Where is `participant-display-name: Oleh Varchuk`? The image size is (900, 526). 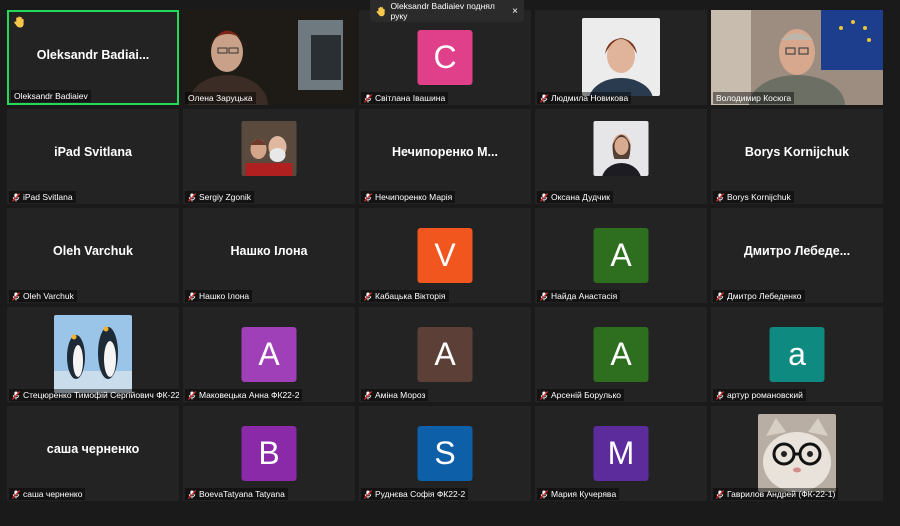 participant-display-name: Oleh Varchuk is located at coordinates (93, 251).